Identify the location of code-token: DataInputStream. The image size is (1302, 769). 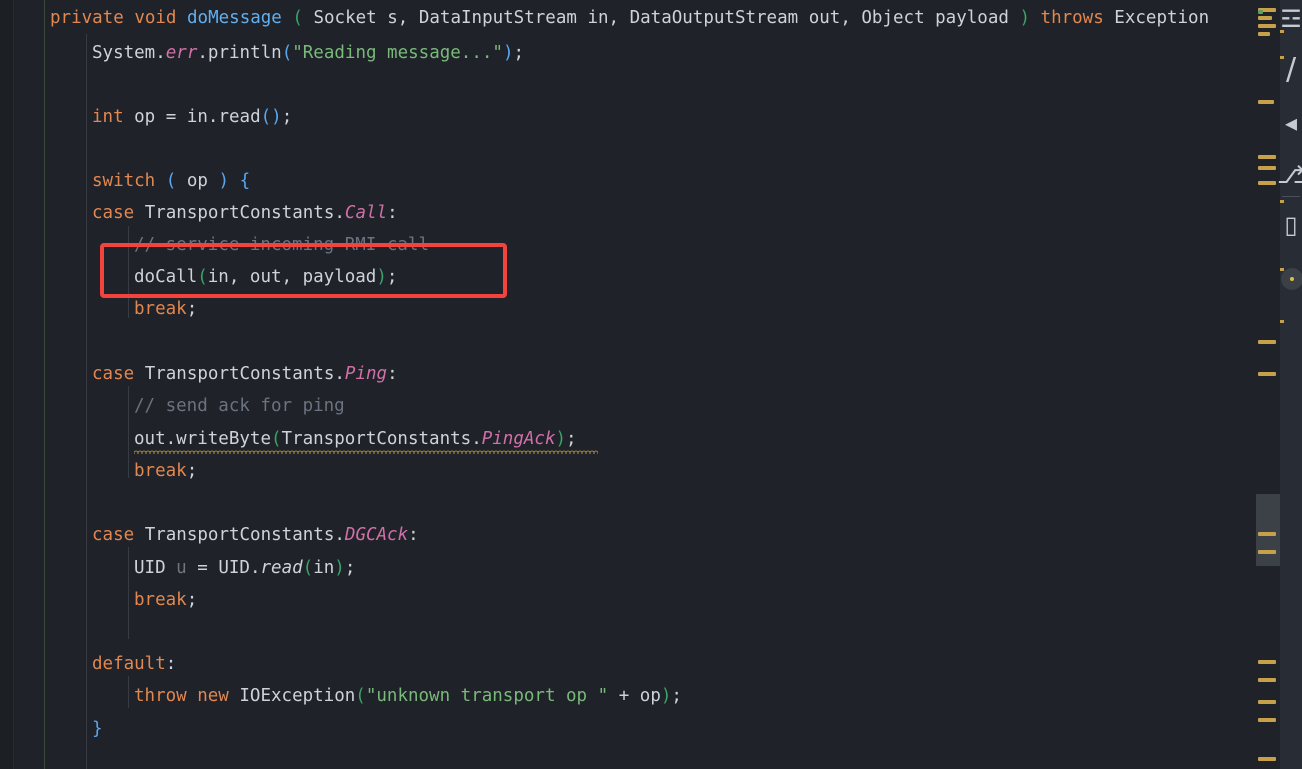
(497, 18).